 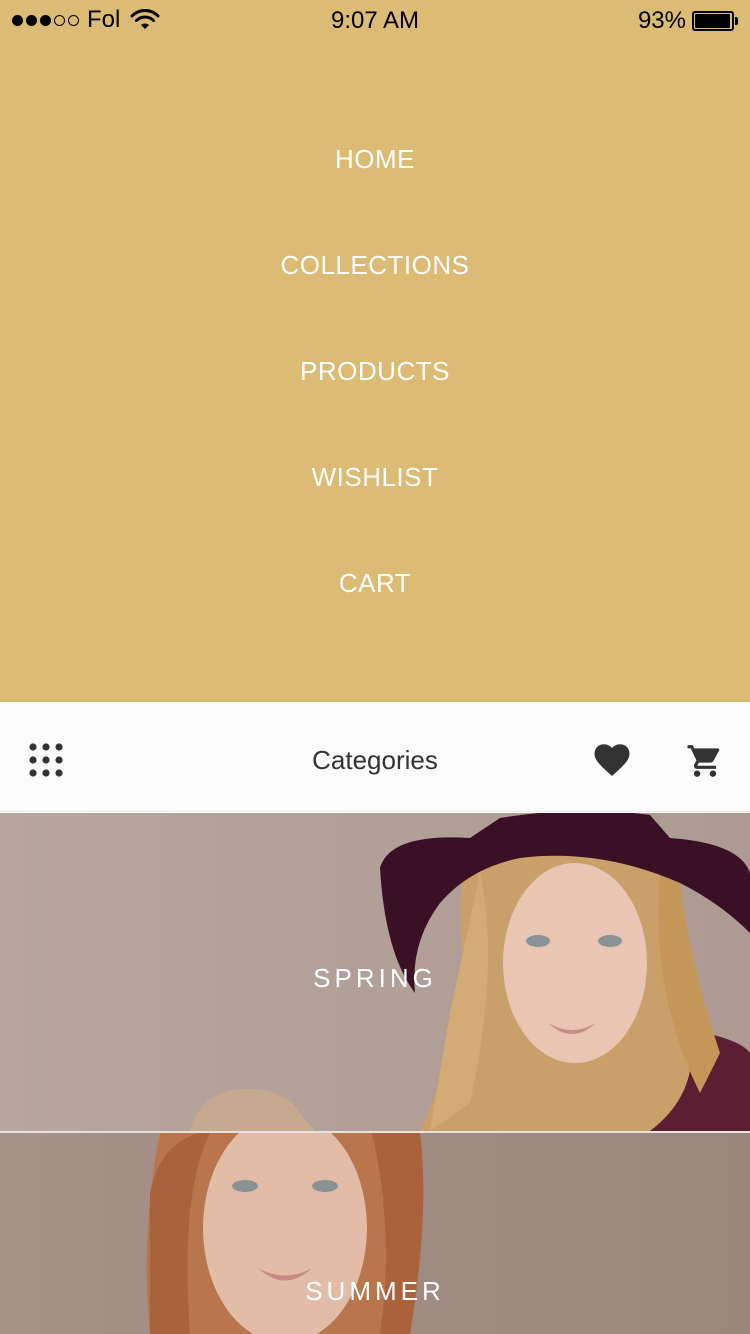 What do you see at coordinates (375, 760) in the screenshot?
I see `page-title: Categories` at bounding box center [375, 760].